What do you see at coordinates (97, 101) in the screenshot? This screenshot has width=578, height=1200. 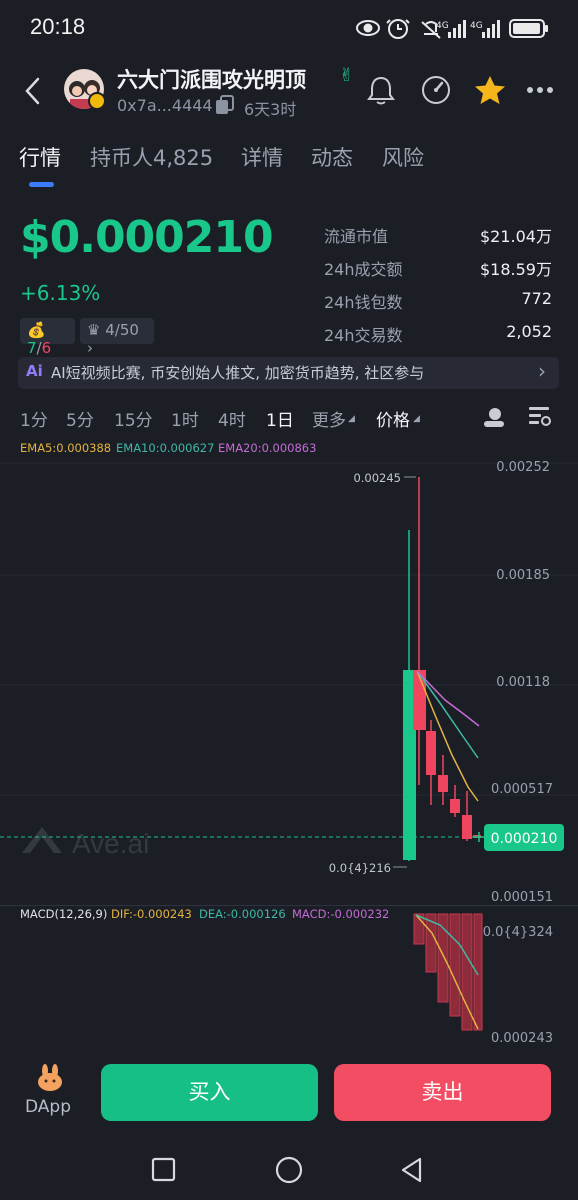 I see `bnb-chain-icon` at bounding box center [97, 101].